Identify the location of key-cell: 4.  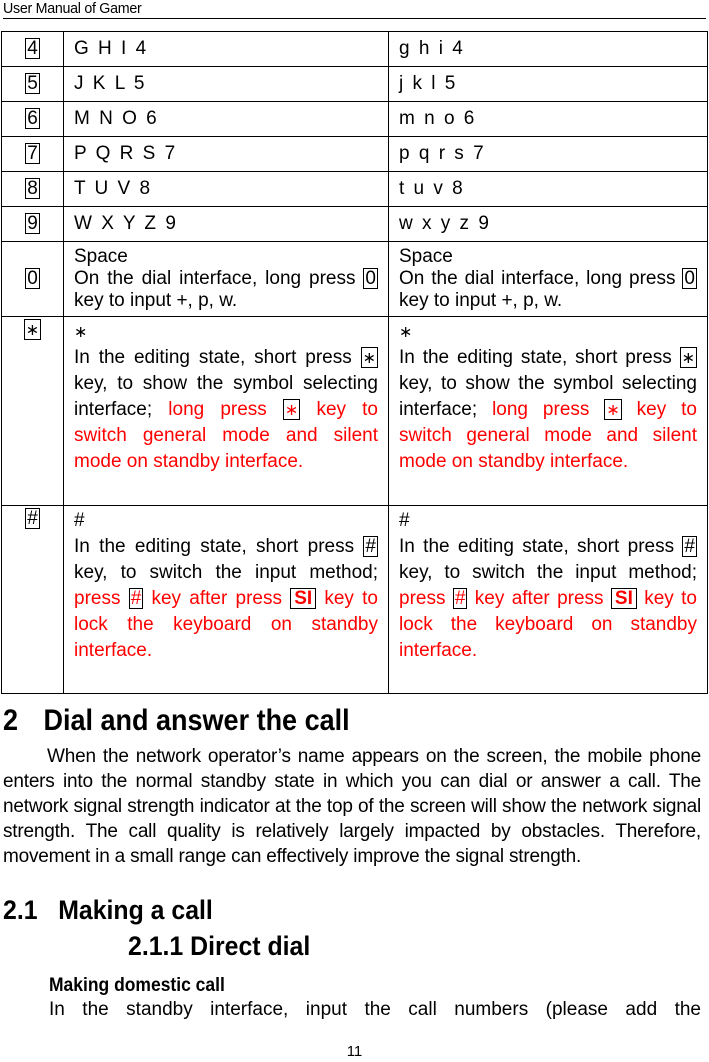
(32, 49).